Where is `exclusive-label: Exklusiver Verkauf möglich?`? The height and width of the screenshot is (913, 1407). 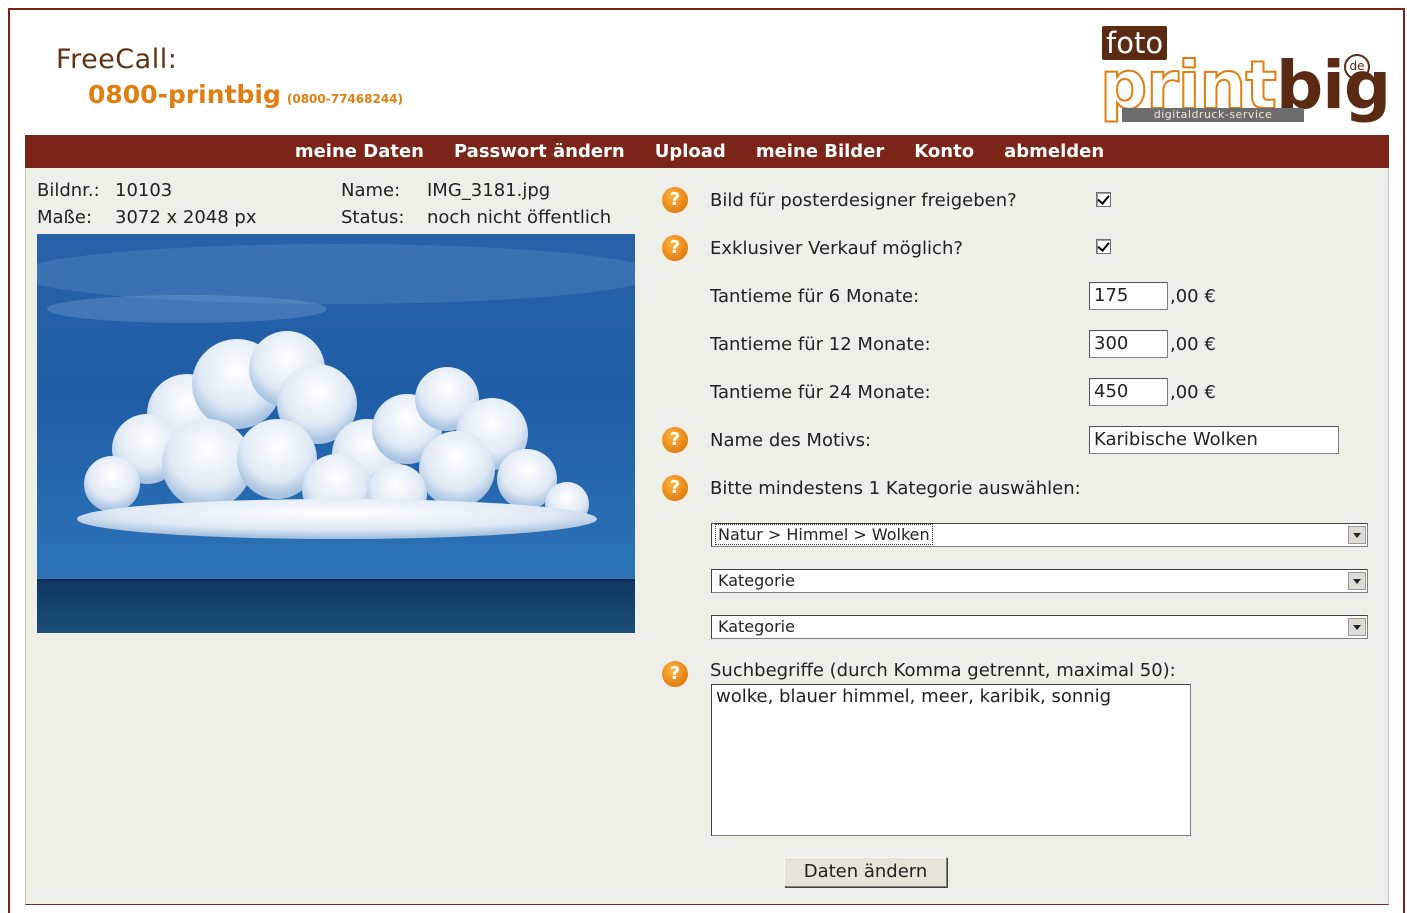 exclusive-label: Exklusiver Verkauf möglich? is located at coordinates (836, 248).